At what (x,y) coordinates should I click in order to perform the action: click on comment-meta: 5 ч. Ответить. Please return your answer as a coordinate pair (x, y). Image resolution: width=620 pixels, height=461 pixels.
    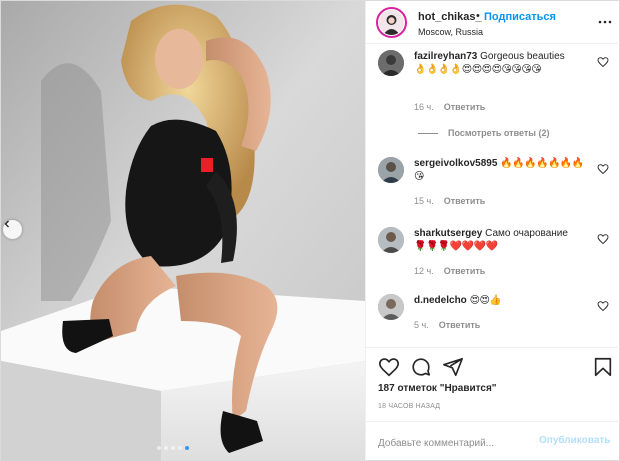
    Looking at the image, I should click on (447, 325).